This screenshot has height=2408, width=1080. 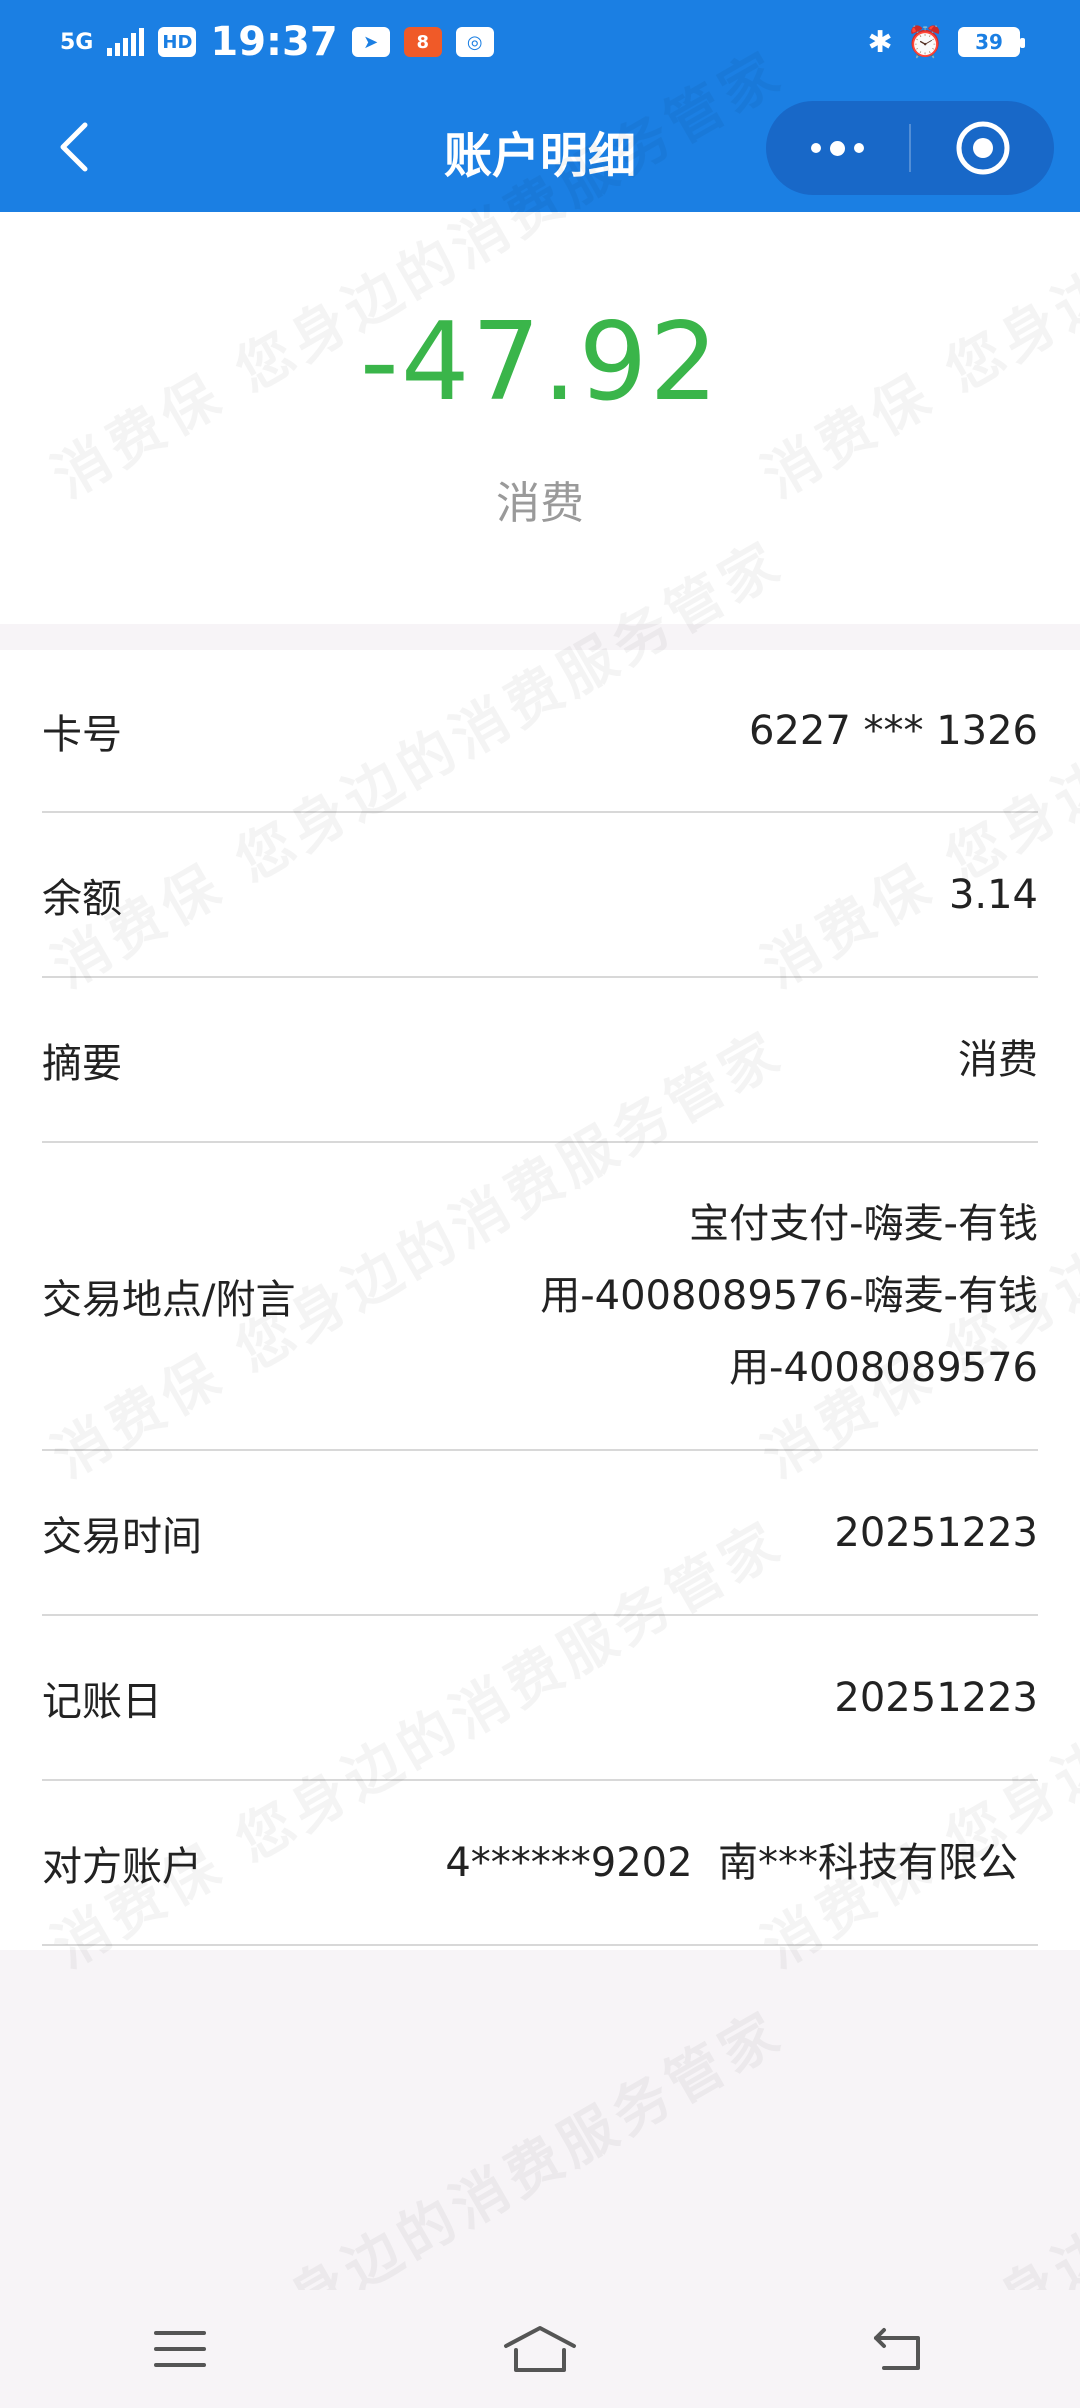 I want to click on menu-nav-button, so click(x=180, y=2349).